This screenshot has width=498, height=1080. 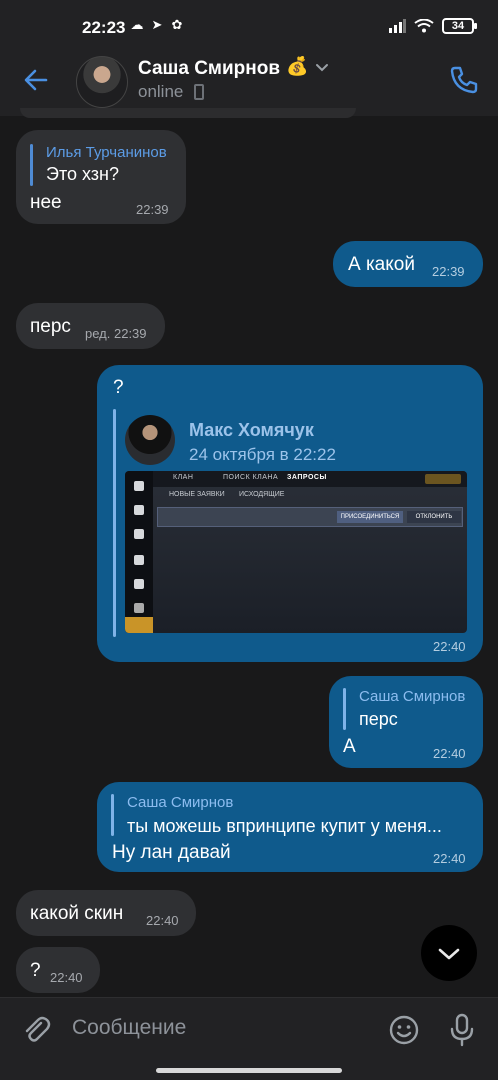 I want to click on system-icons: 34, so click(x=432, y=26).